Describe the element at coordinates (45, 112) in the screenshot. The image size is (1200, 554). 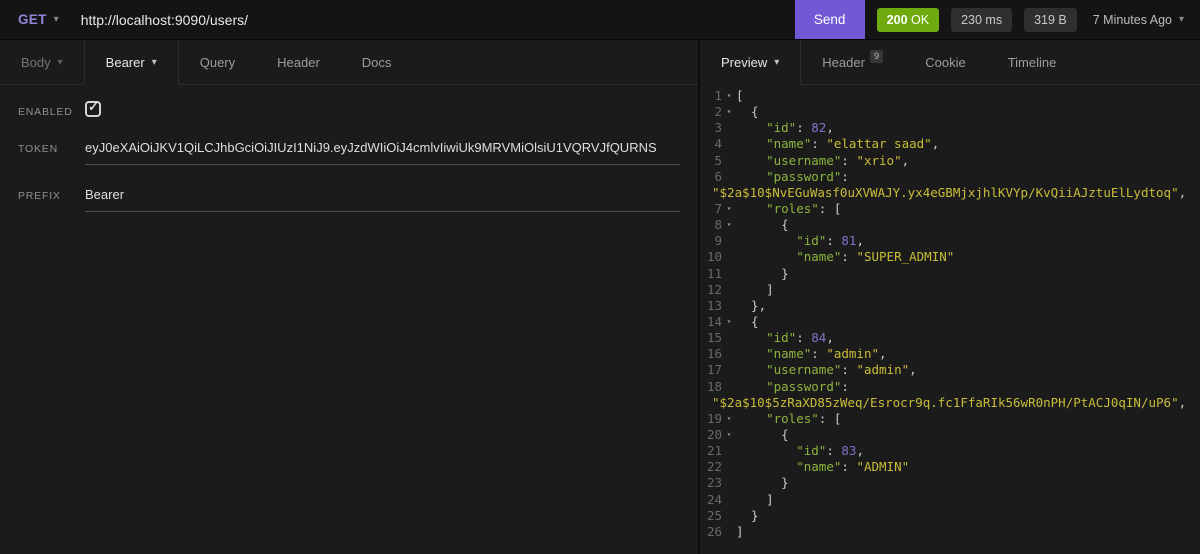
I see `enabled-label: ENABLED` at that location.